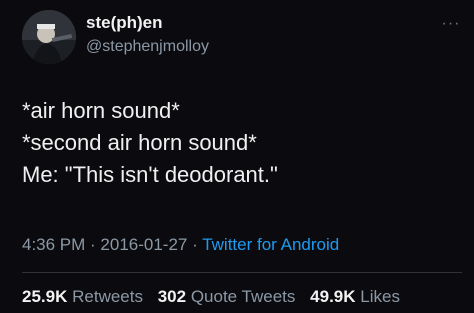  I want to click on avatar, so click(49, 37).